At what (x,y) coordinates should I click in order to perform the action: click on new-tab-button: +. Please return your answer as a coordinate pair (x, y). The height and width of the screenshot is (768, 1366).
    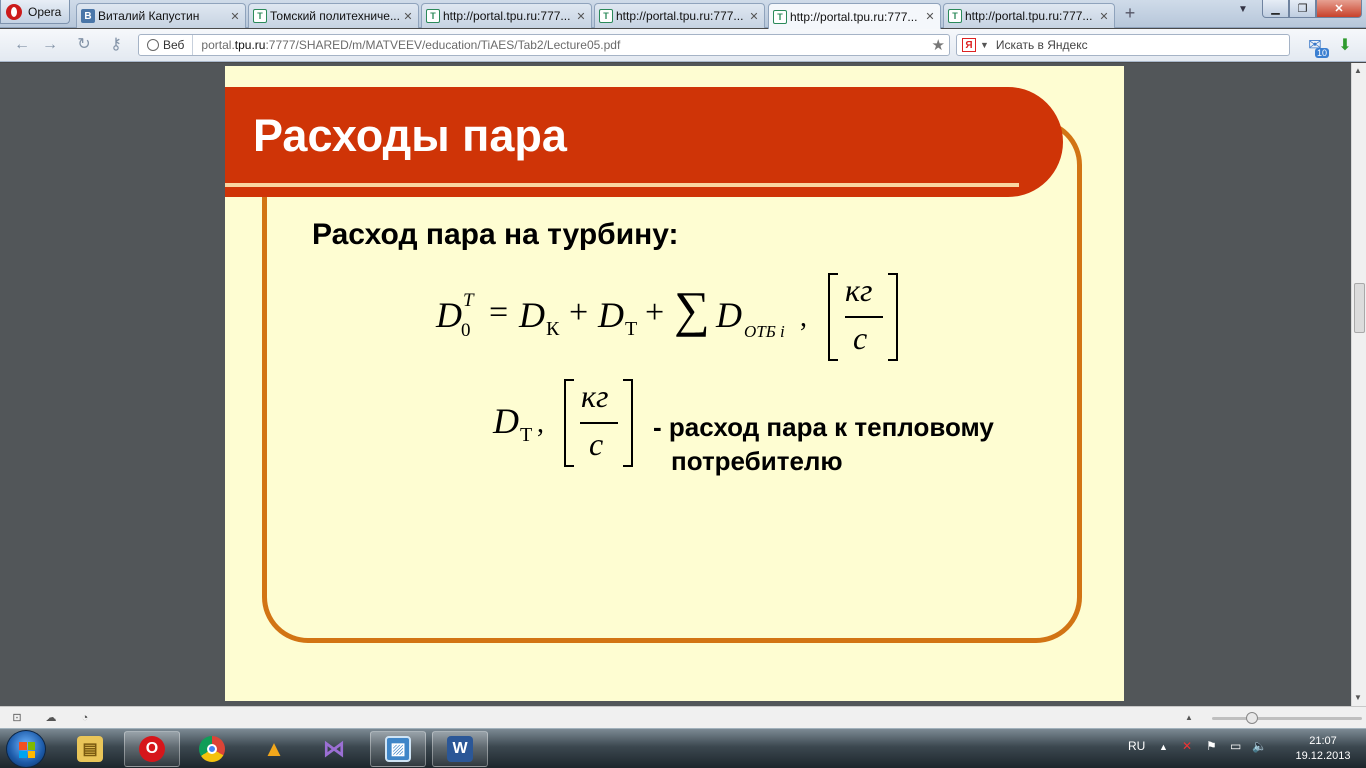
    Looking at the image, I should click on (1130, 14).